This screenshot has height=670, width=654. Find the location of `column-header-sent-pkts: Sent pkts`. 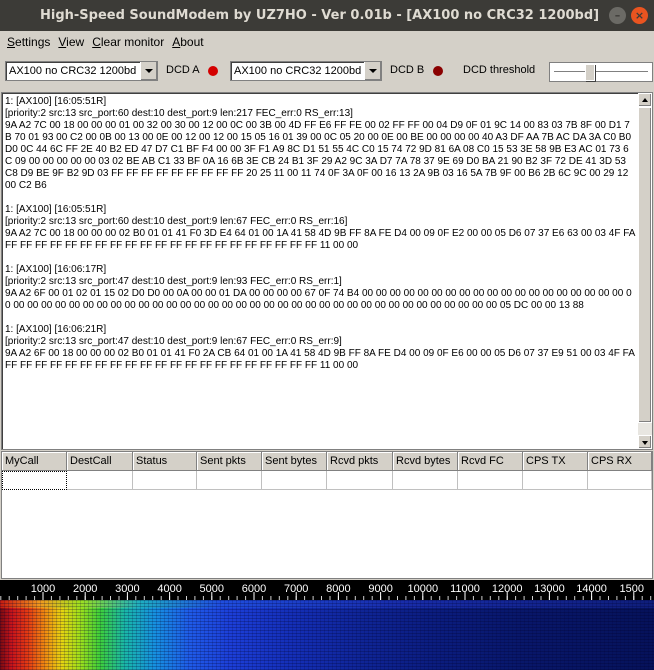

column-header-sent-pkts: Sent pkts is located at coordinates (229, 461).